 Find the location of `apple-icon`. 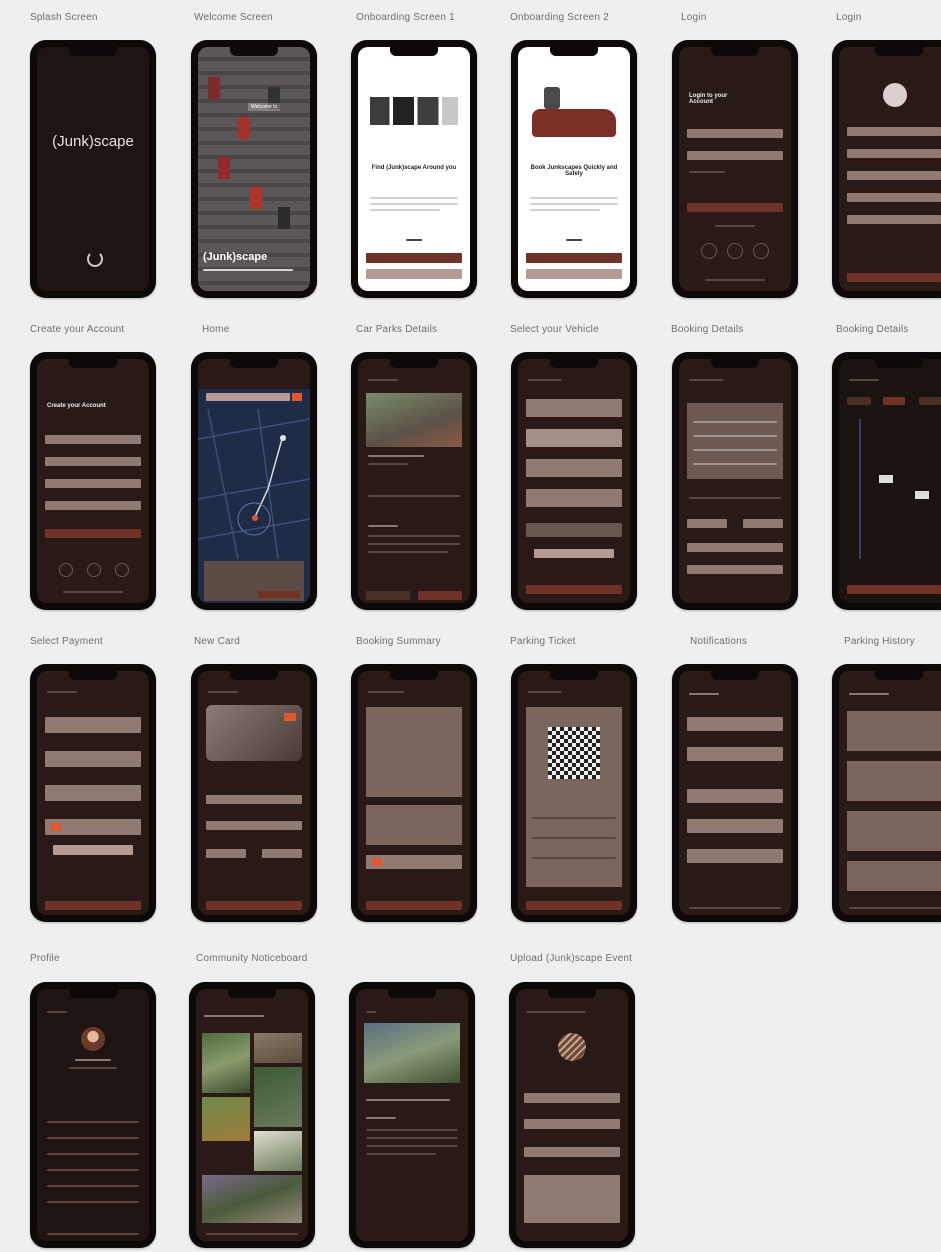

apple-icon is located at coordinates (761, 251).